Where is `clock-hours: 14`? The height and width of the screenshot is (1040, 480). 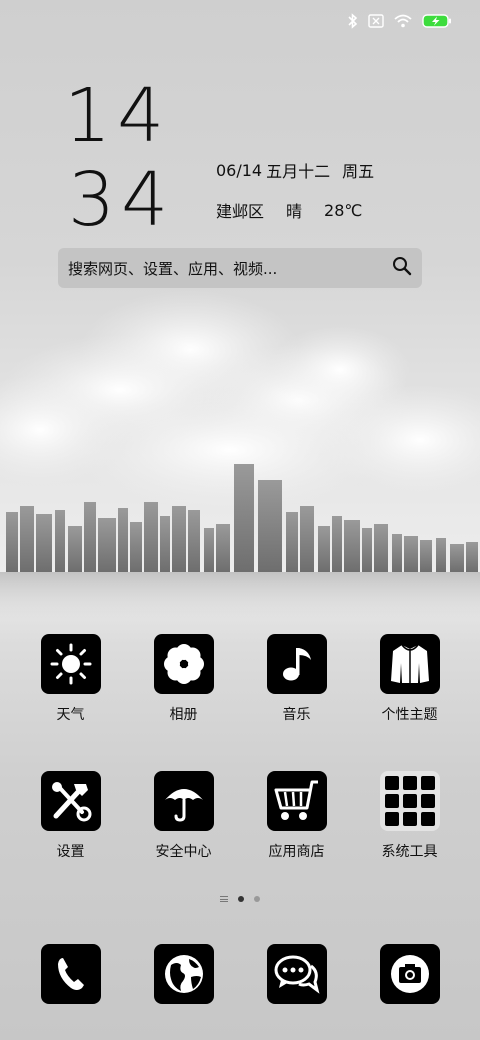
clock-hours: 14 is located at coordinates (117, 116).